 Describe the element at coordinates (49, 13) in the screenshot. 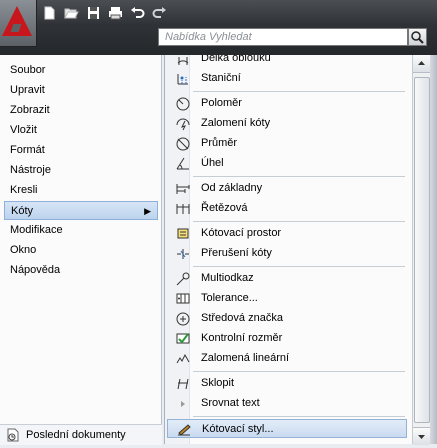

I see `new-icon` at that location.